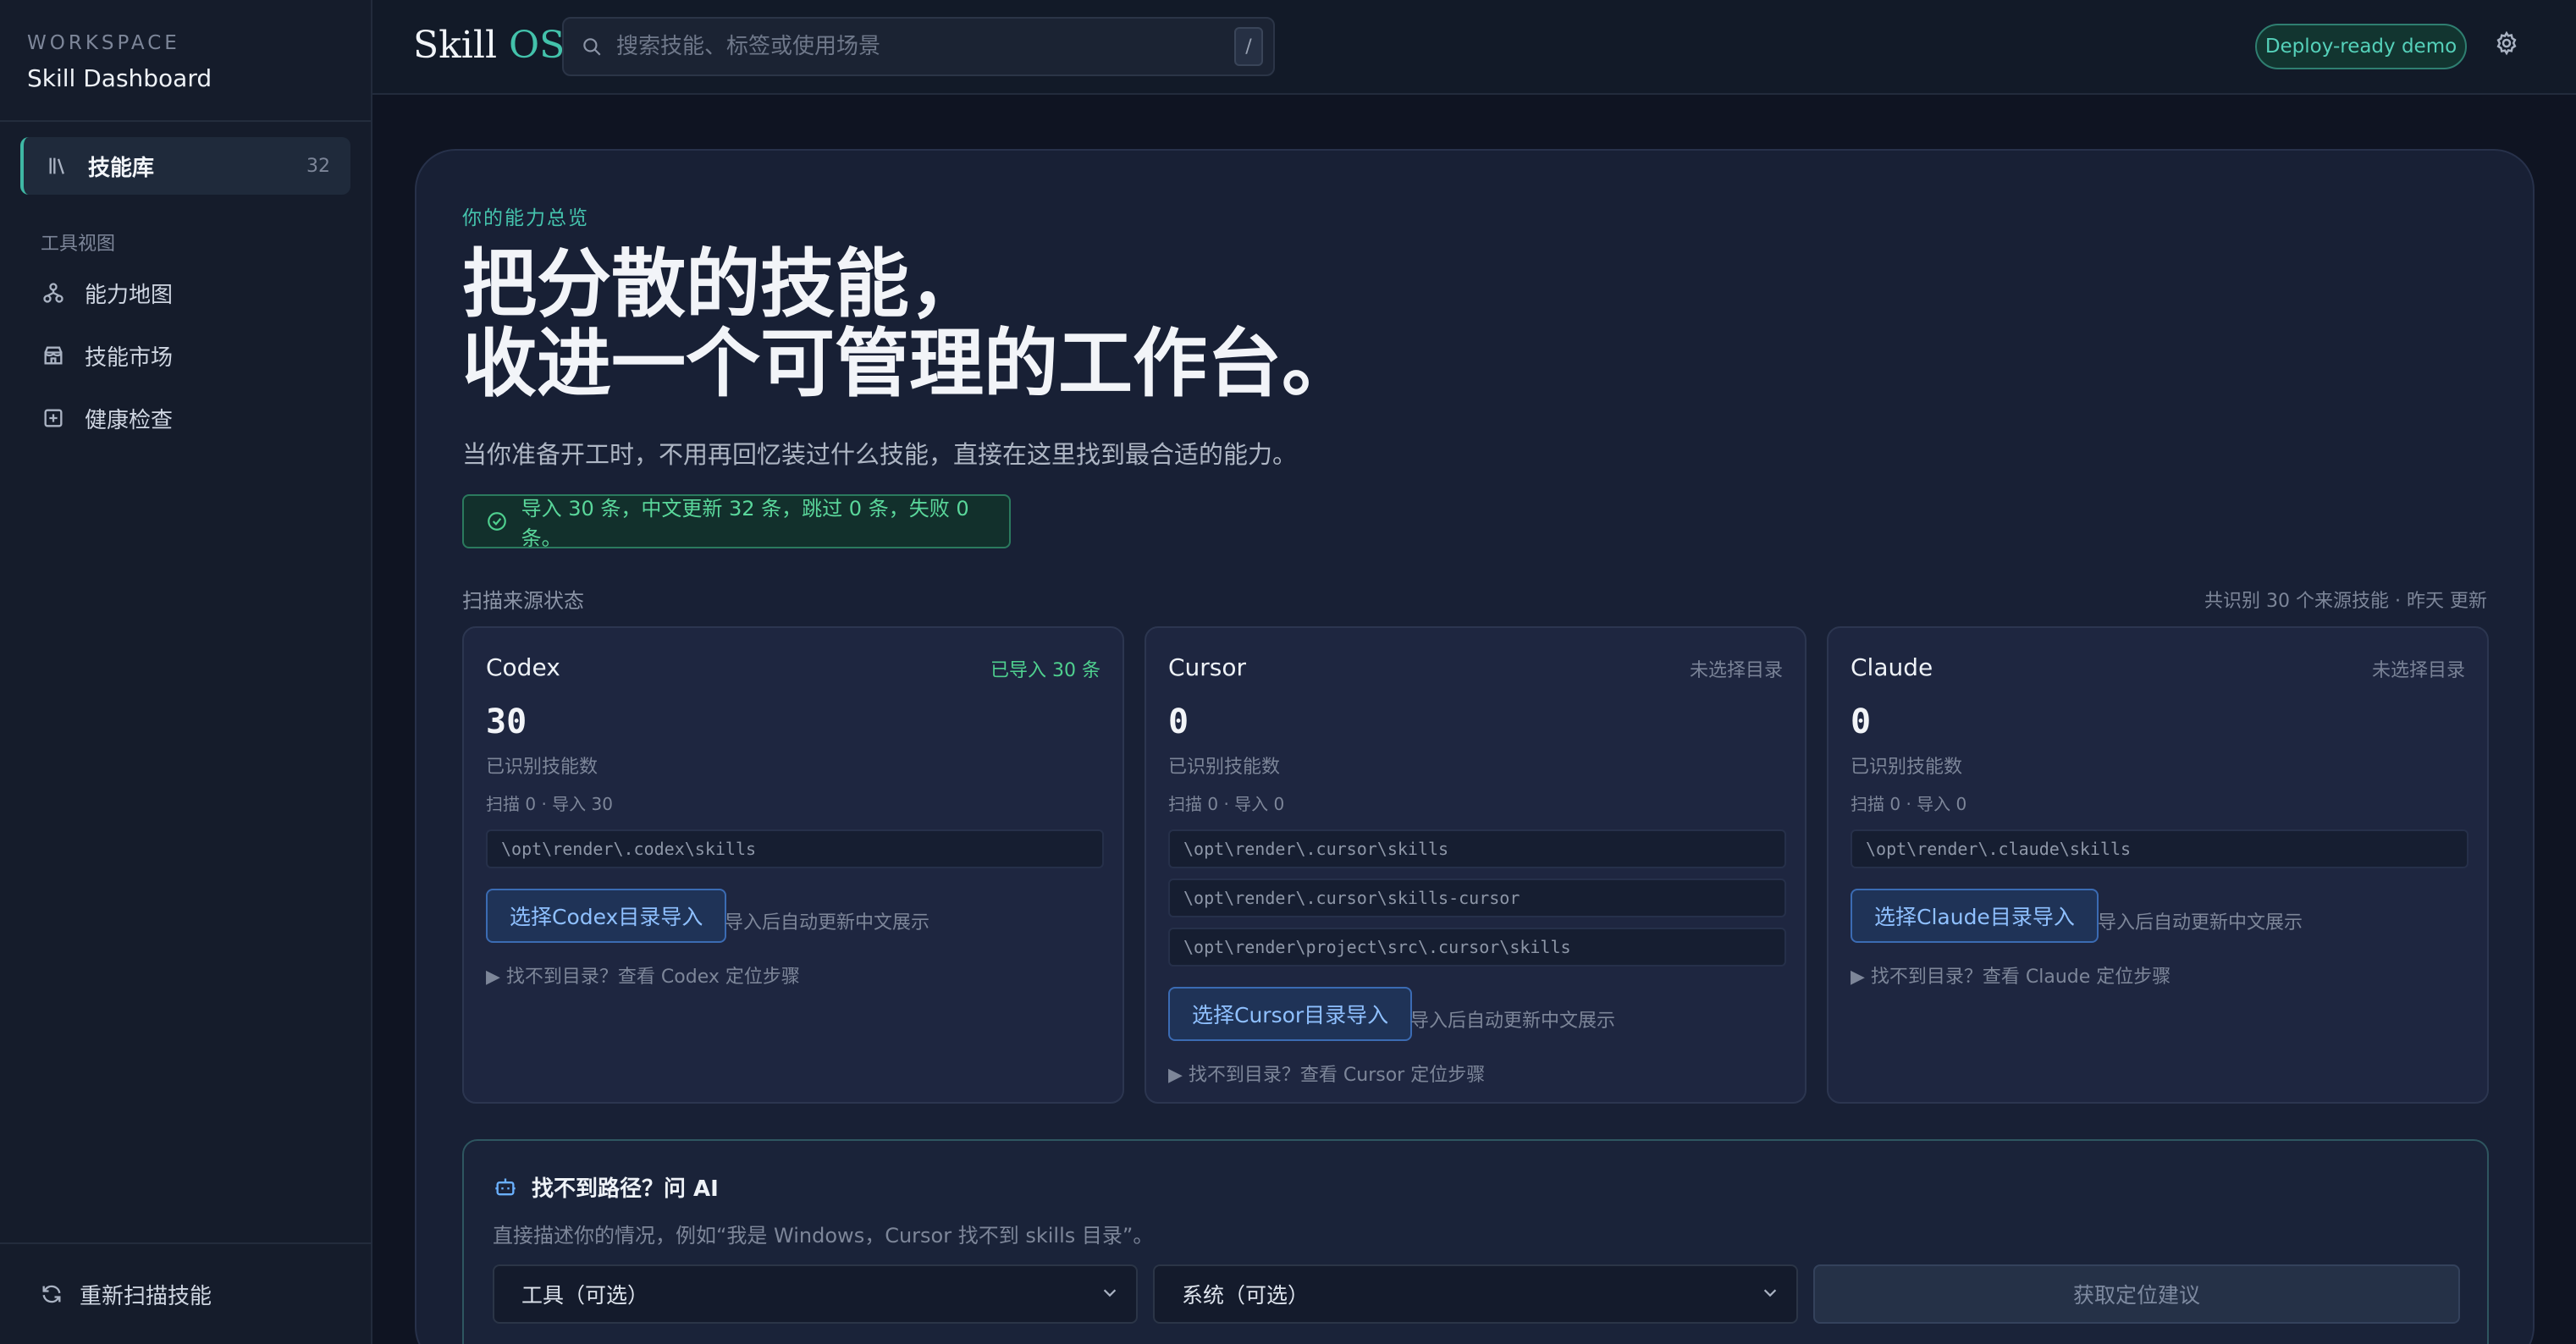 This screenshot has width=2576, height=1344. Describe the element at coordinates (1291, 1014) in the screenshot. I see `import-cursor-button: 选择Cursor目录导入` at that location.